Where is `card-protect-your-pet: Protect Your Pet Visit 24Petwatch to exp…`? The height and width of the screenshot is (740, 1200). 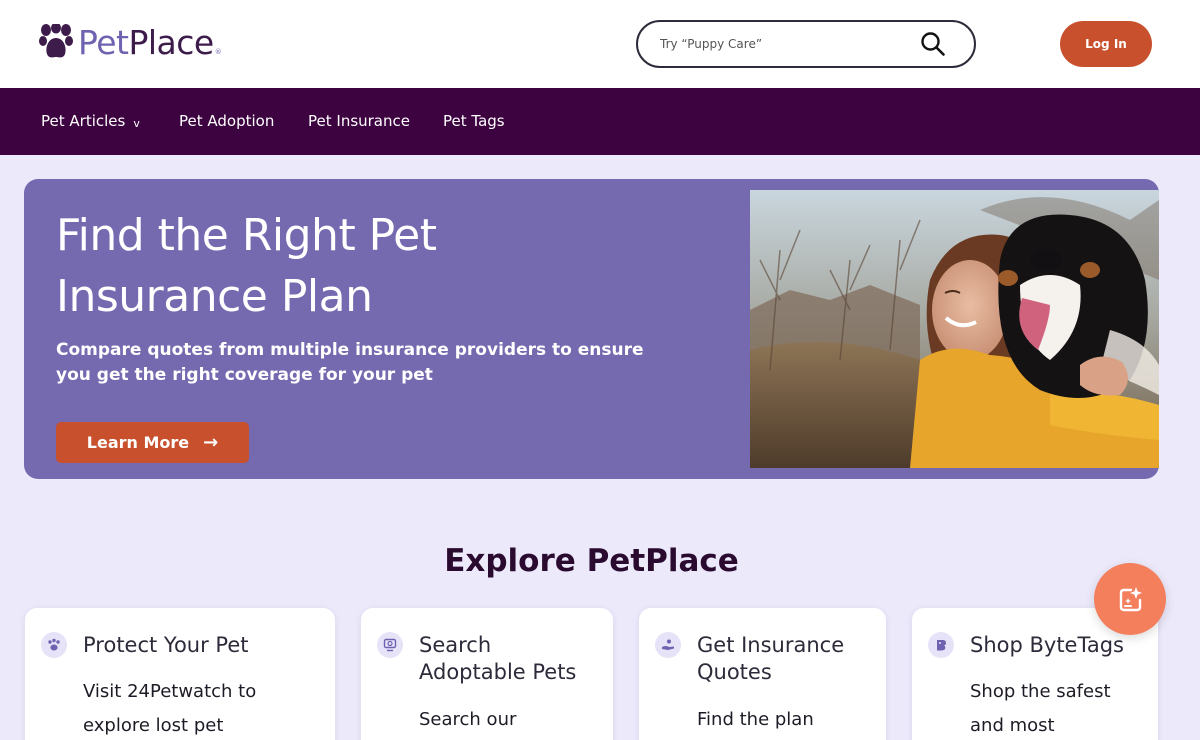
card-protect-your-pet: Protect Your Pet Visit 24Petwatch to exp… is located at coordinates (180, 674).